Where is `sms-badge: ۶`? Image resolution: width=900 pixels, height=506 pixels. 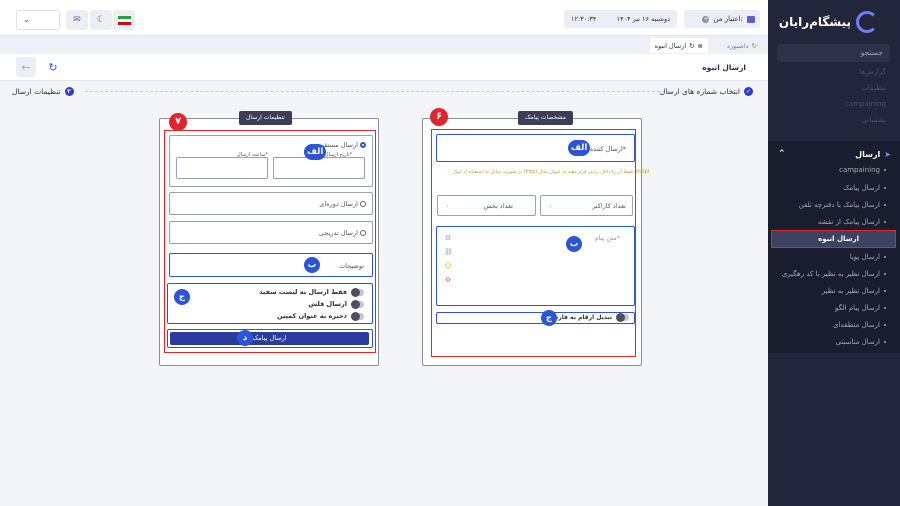 sms-badge: ۶ is located at coordinates (439, 117).